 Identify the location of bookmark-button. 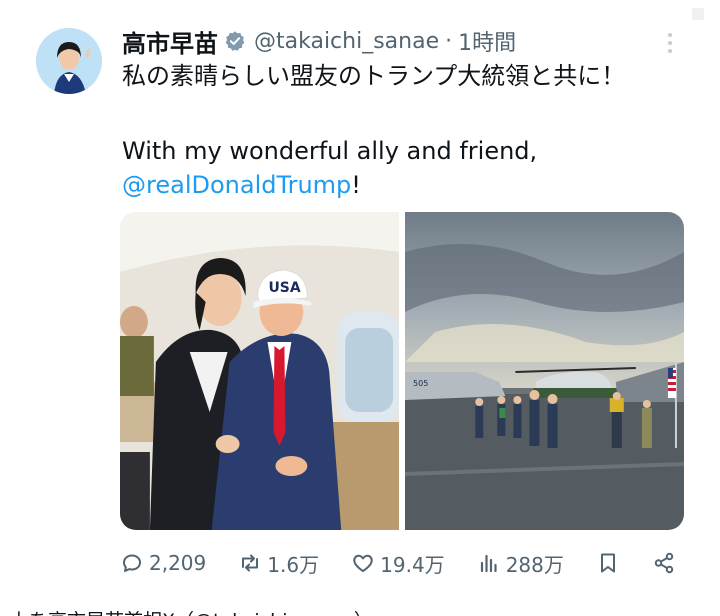
(608, 563).